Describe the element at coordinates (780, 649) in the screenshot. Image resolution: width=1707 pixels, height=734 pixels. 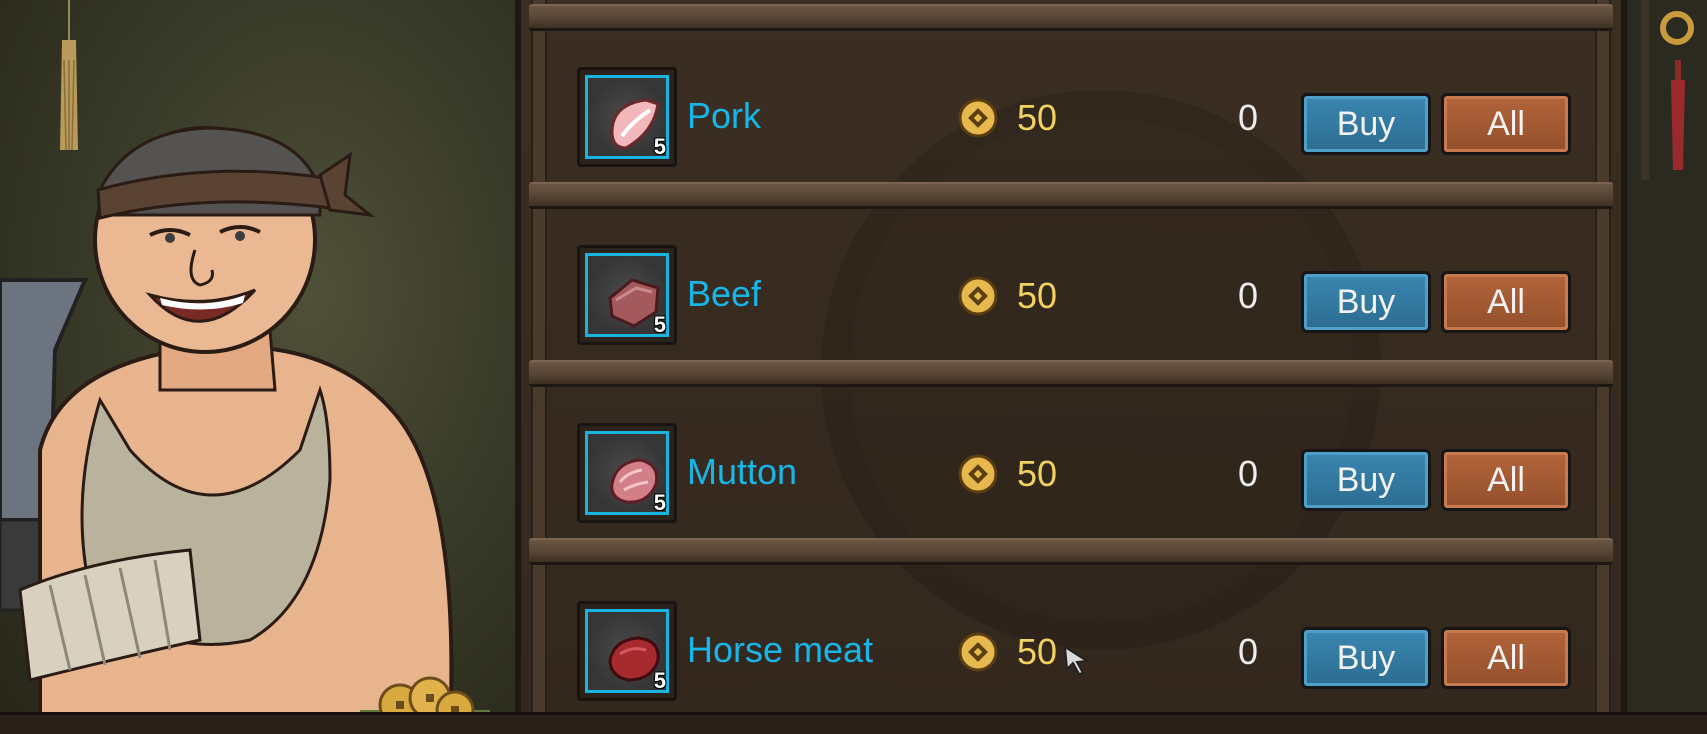
I see `item-name: Horse meat` at that location.